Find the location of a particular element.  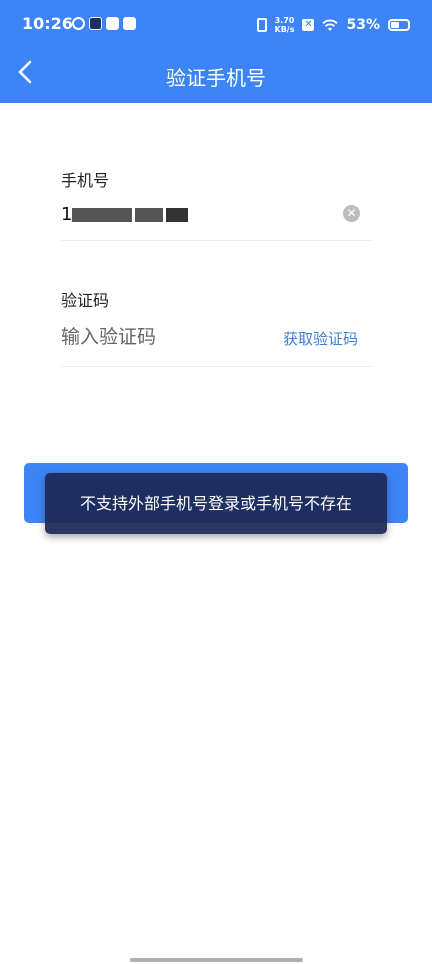

gallery-app-icon is located at coordinates (112, 23).